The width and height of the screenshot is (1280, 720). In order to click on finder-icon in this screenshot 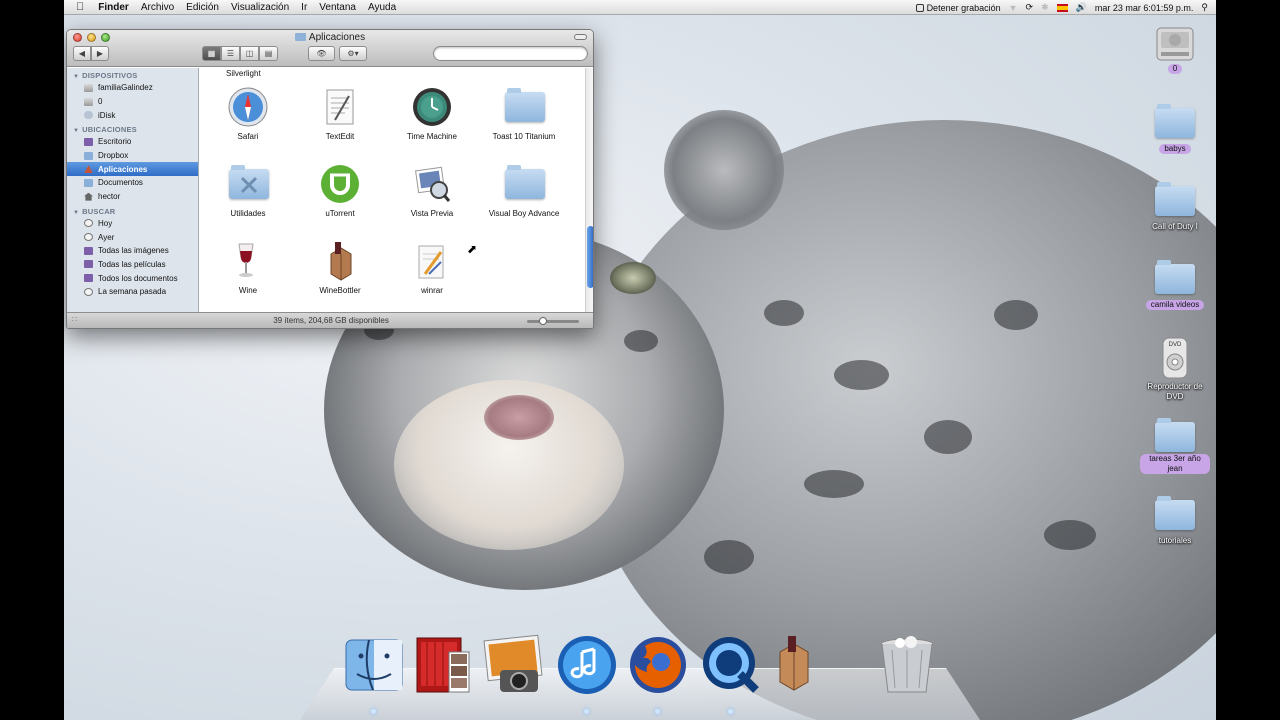, I will do `click(374, 665)`.